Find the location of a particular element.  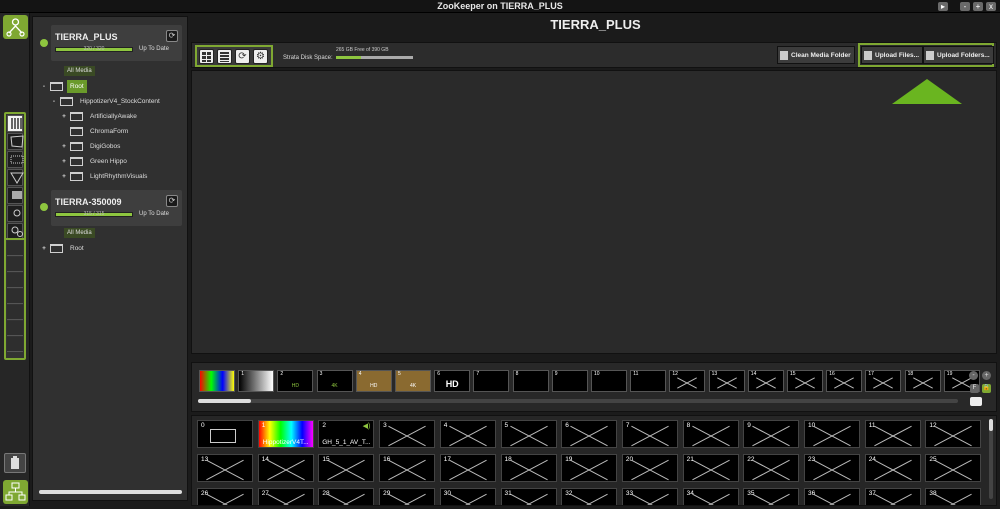

media-slot: 20 is located at coordinates (649, 468).